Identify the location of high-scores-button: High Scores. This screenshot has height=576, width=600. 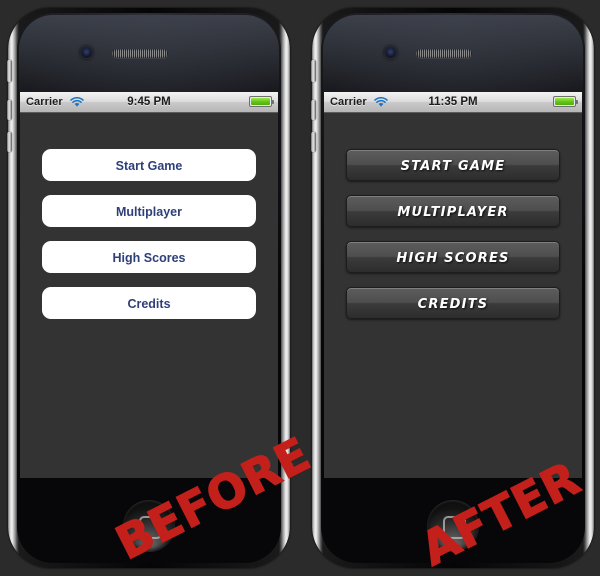
(149, 257).